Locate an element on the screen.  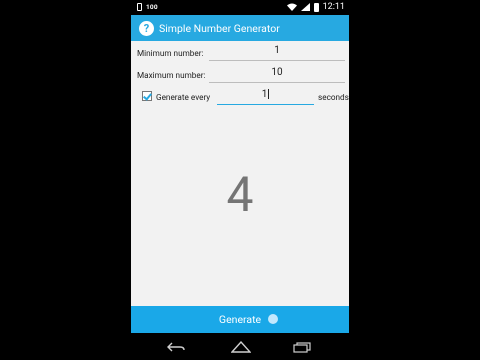
phone-icon is located at coordinates (139, 7).